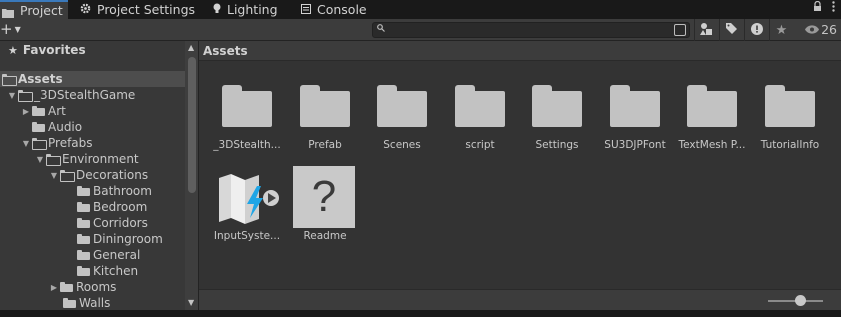 This screenshot has height=317, width=841. Describe the element at coordinates (635, 145) in the screenshot. I see `asset-label: SU3DJPFont` at that location.